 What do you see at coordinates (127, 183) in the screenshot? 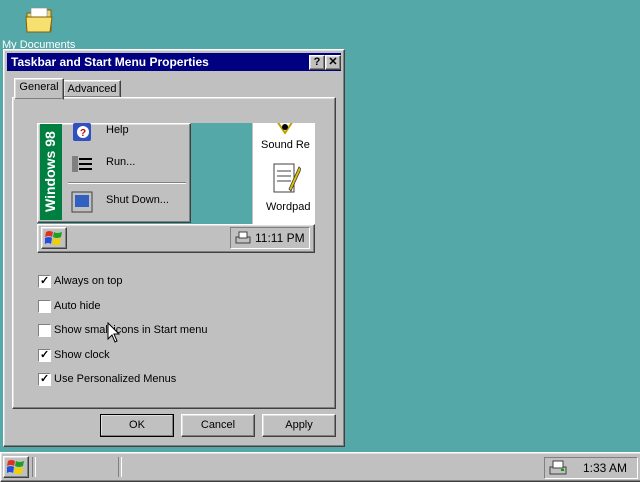
I see `menu-separator` at bounding box center [127, 183].